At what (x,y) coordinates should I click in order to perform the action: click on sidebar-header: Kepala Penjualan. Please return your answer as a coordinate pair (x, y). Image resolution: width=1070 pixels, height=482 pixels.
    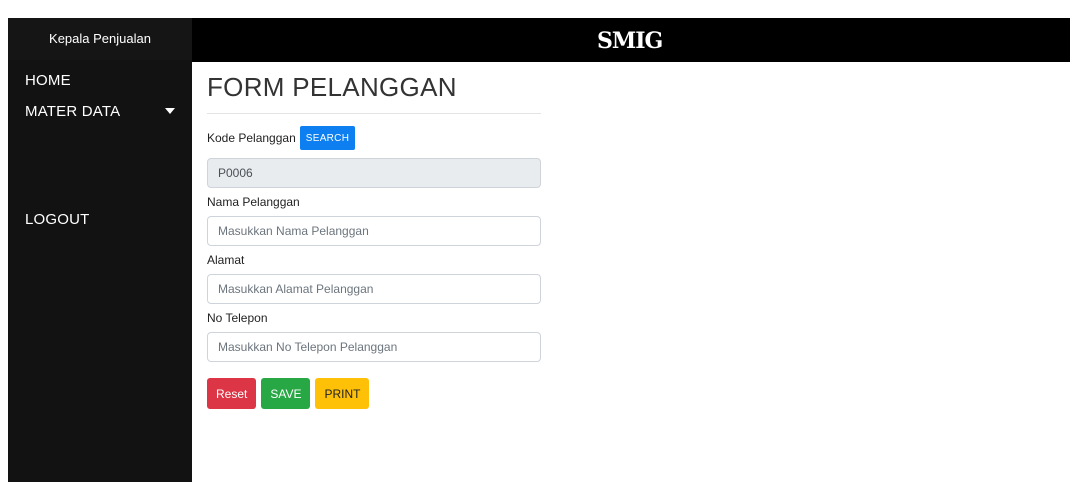
    Looking at the image, I should click on (100, 39).